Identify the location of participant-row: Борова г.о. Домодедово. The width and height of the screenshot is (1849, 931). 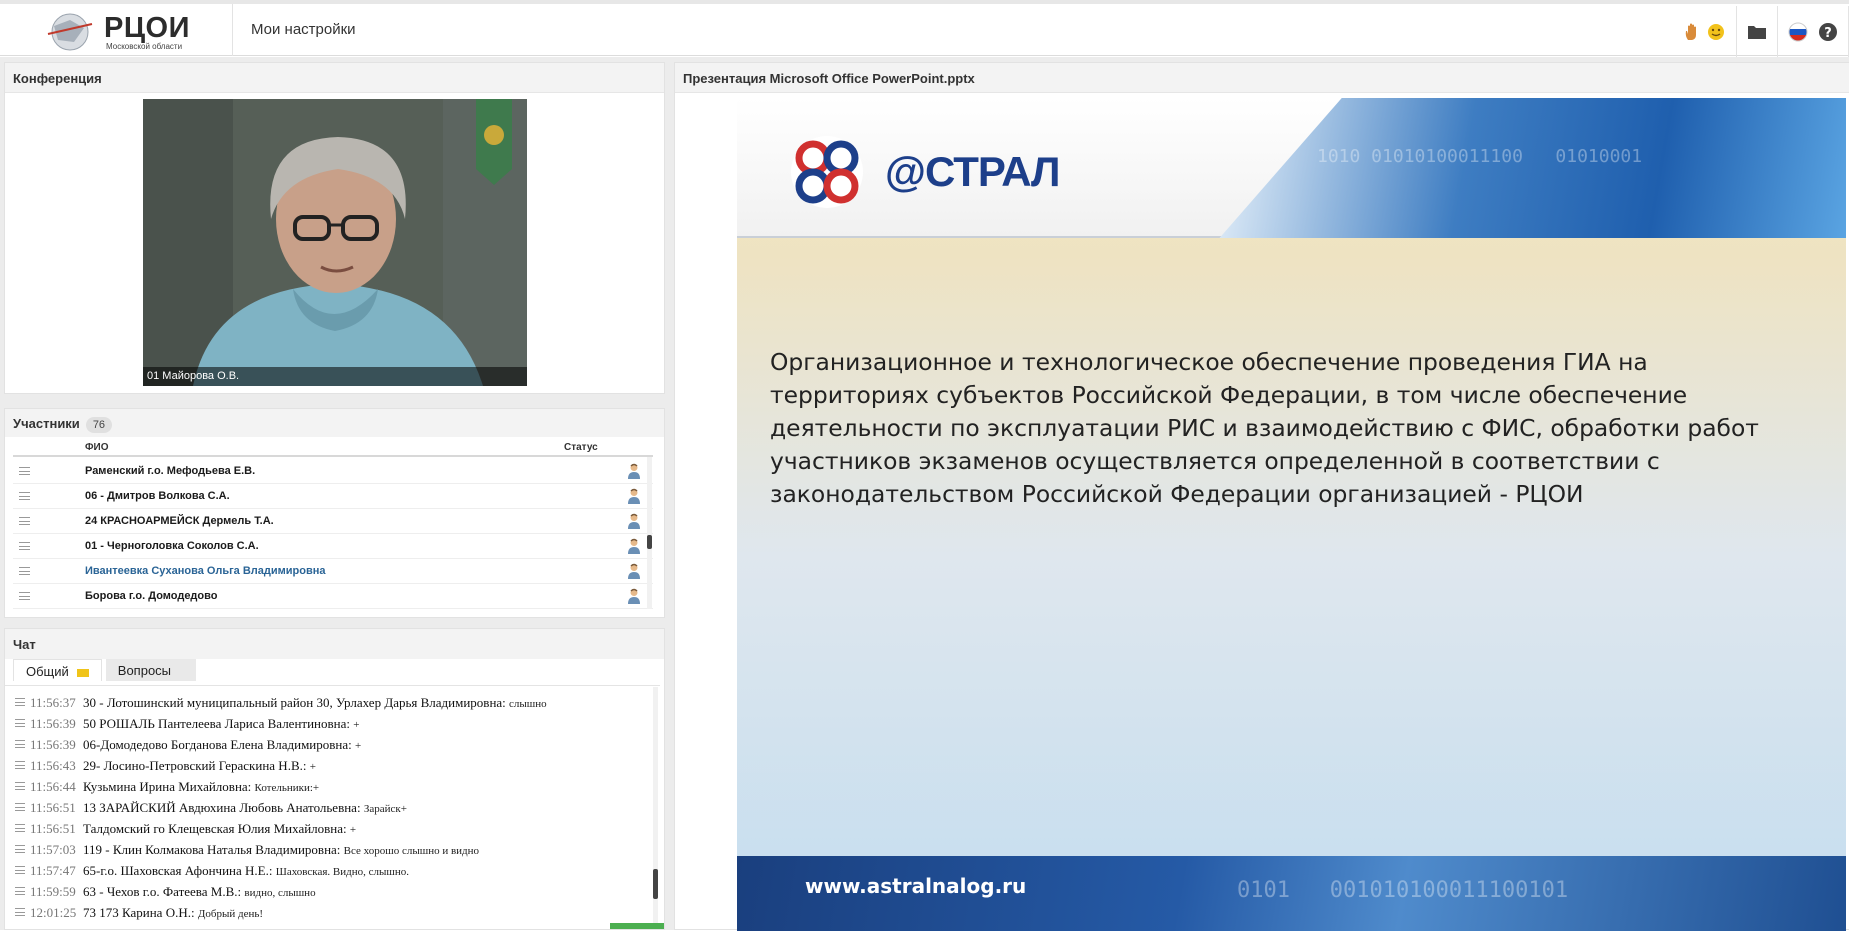
(333, 596).